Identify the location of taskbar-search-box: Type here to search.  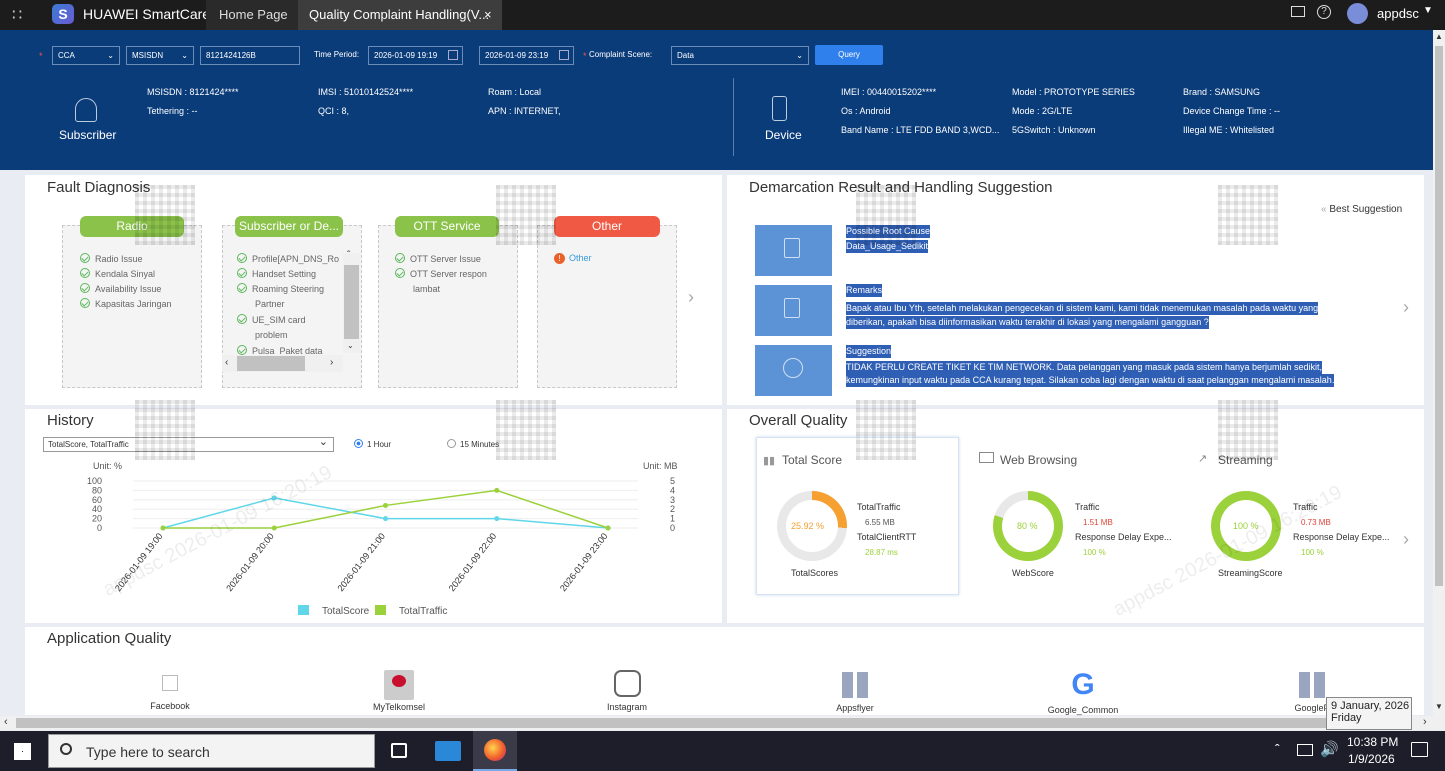
(211, 751).